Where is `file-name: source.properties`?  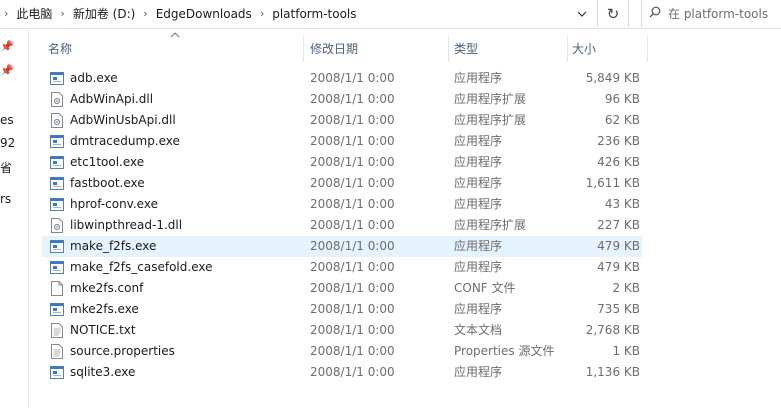
file-name: source.properties is located at coordinates (122, 351).